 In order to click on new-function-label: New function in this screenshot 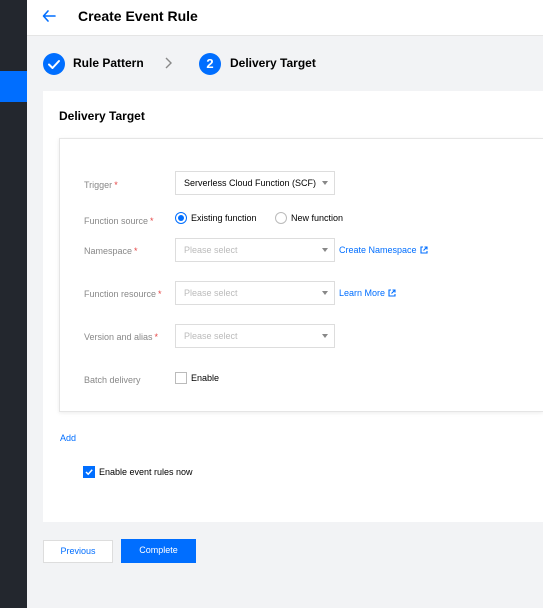, I will do `click(317, 218)`.